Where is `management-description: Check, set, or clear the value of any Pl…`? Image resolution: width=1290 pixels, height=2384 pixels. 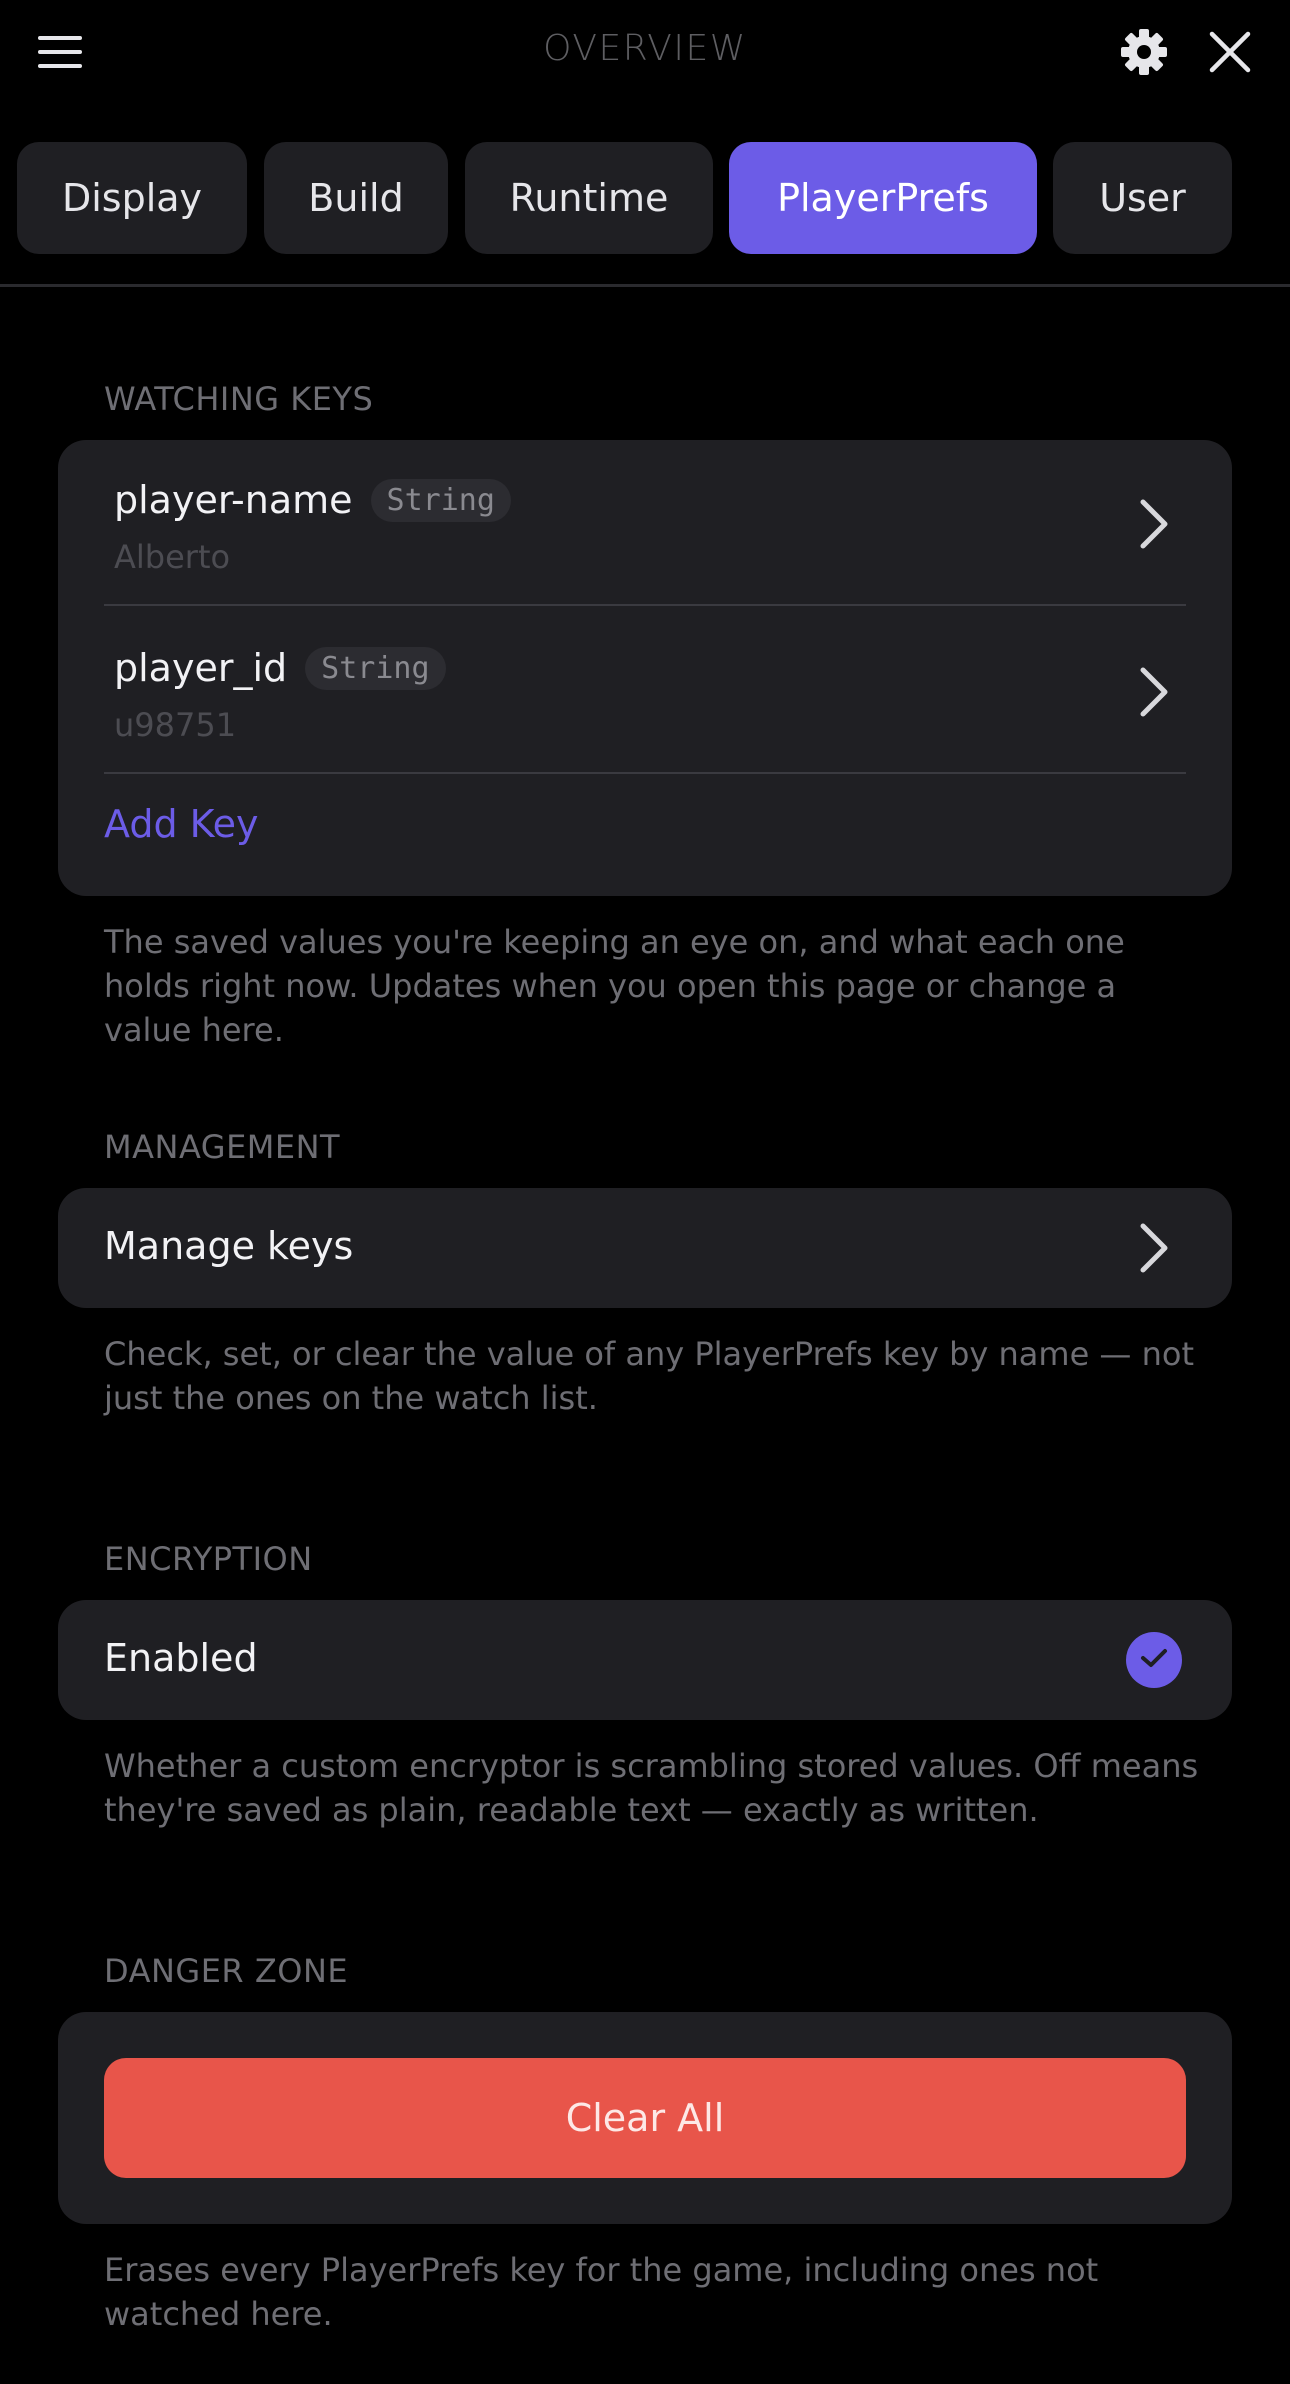
management-description: Check, set, or clear the value of any Pl… is located at coordinates (649, 1376).